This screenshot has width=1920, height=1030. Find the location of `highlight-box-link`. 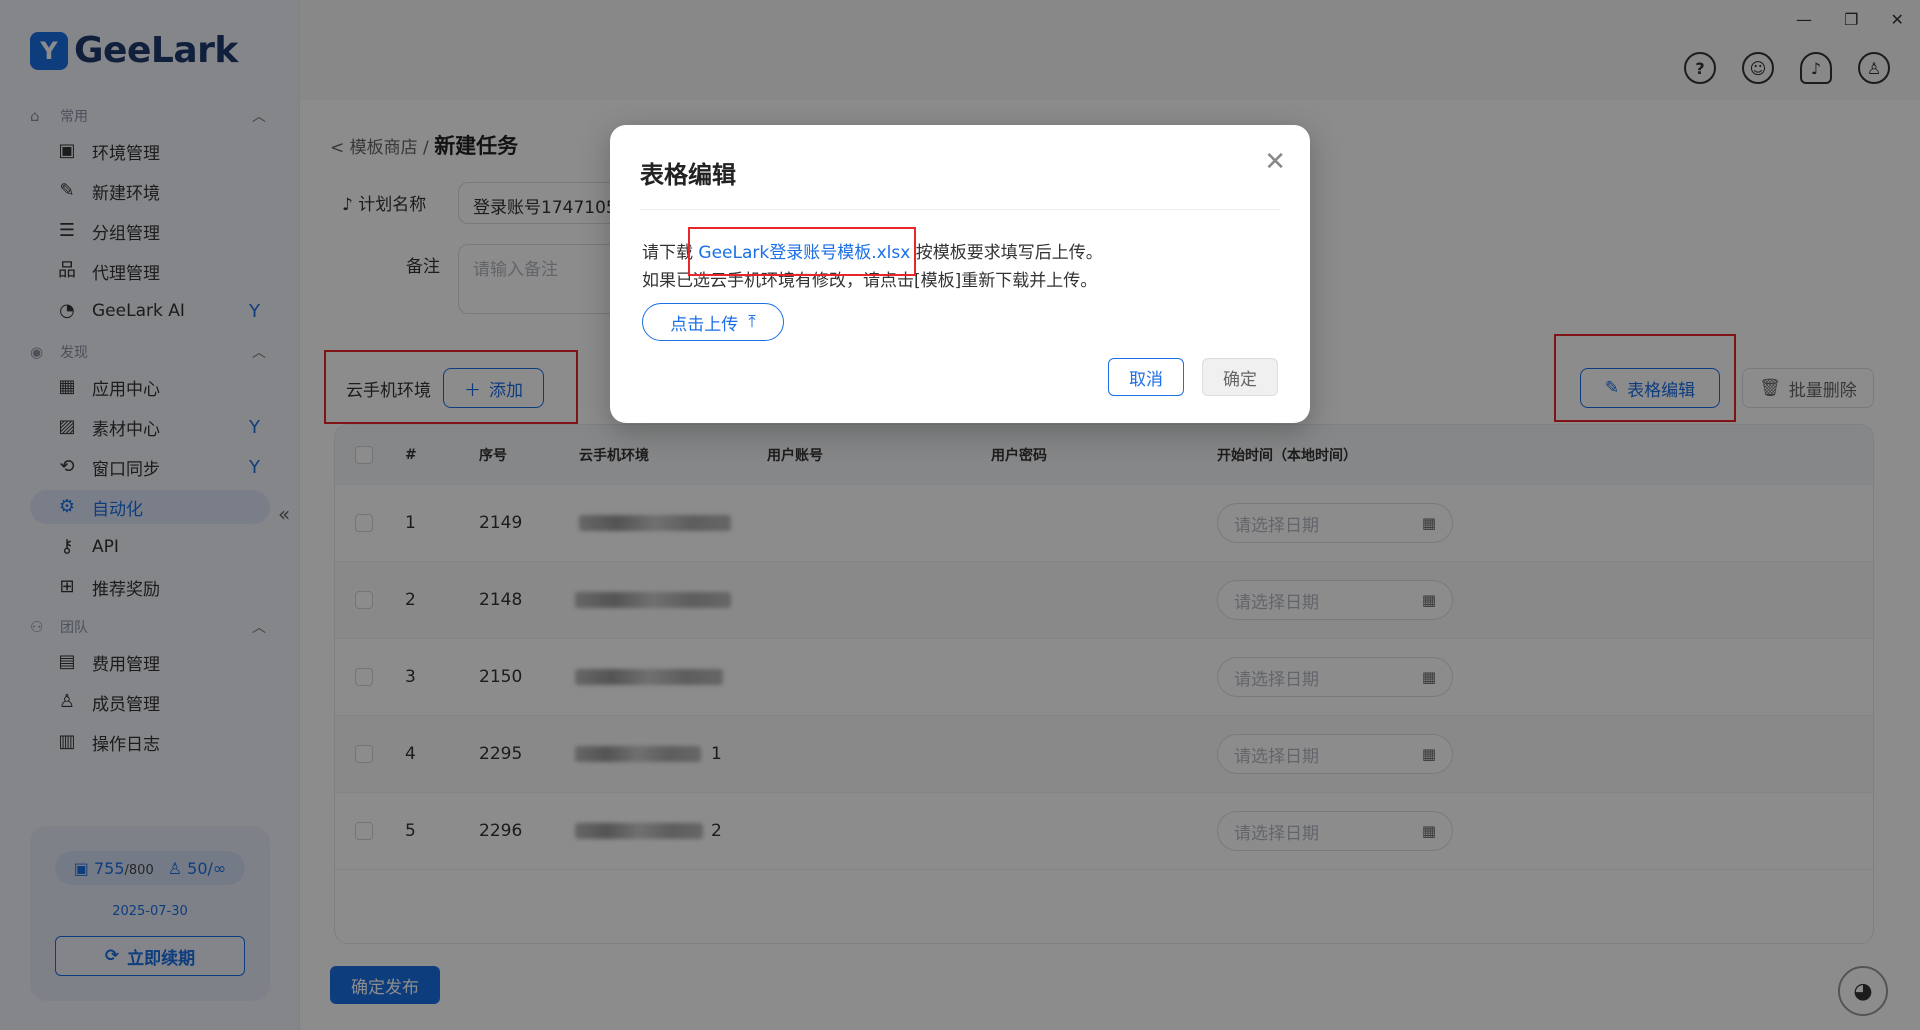

highlight-box-link is located at coordinates (802, 251).